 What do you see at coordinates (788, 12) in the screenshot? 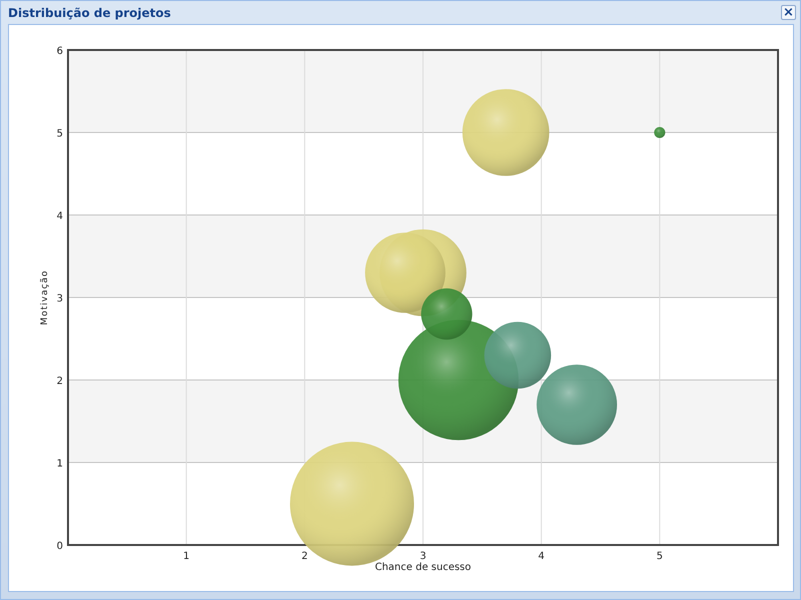
I see `close-button: ×` at bounding box center [788, 12].